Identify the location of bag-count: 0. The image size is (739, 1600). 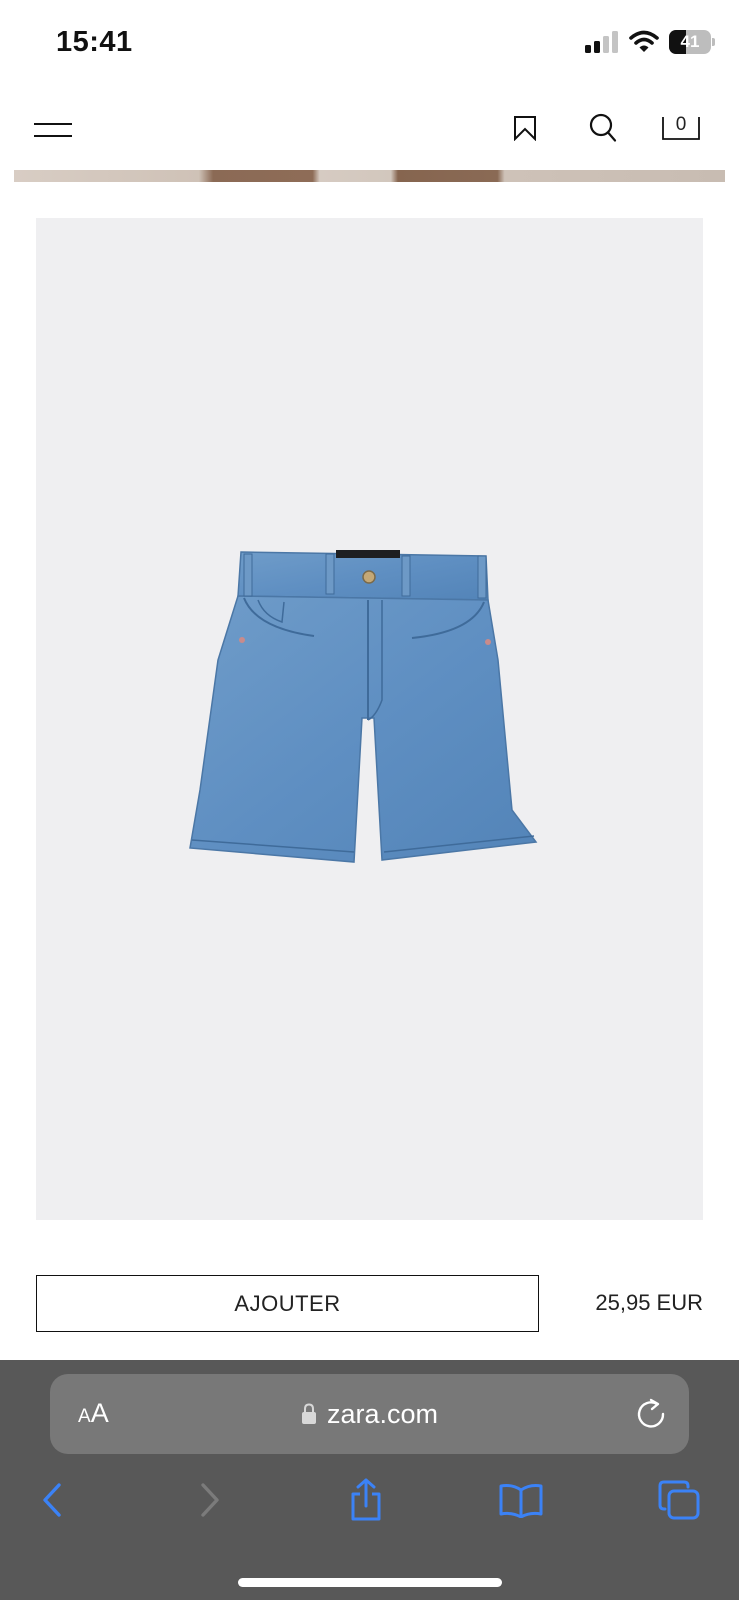
(681, 124).